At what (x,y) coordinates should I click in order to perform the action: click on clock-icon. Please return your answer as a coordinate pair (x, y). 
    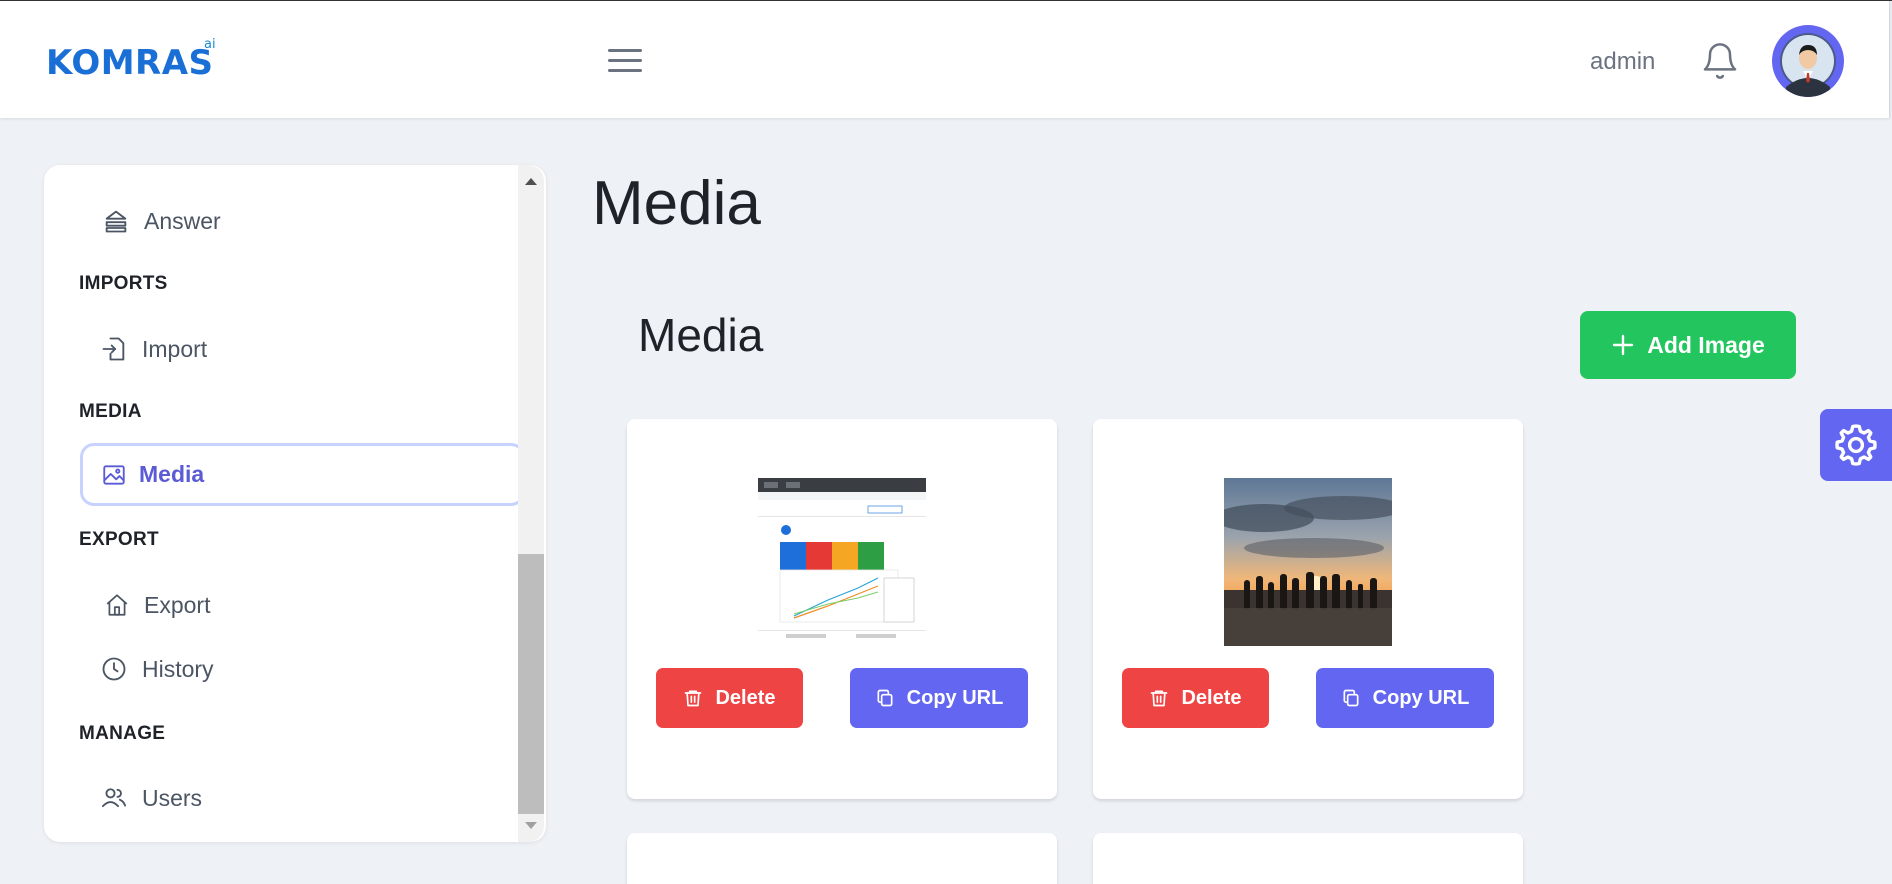
    Looking at the image, I should click on (114, 669).